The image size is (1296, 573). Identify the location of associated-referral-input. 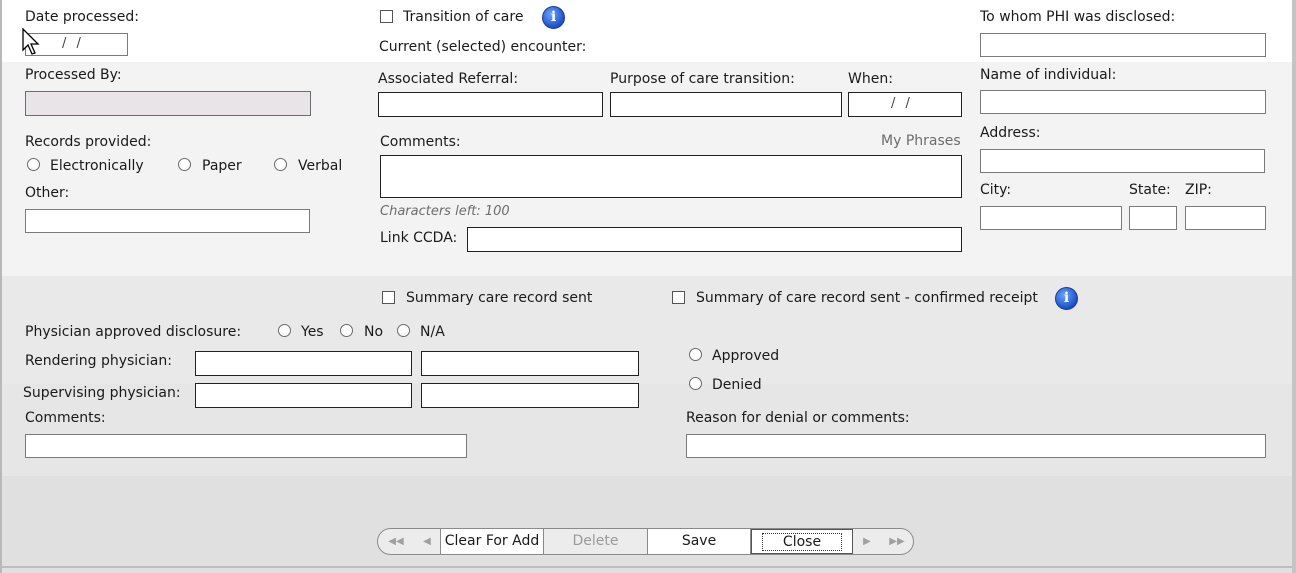
(490, 104).